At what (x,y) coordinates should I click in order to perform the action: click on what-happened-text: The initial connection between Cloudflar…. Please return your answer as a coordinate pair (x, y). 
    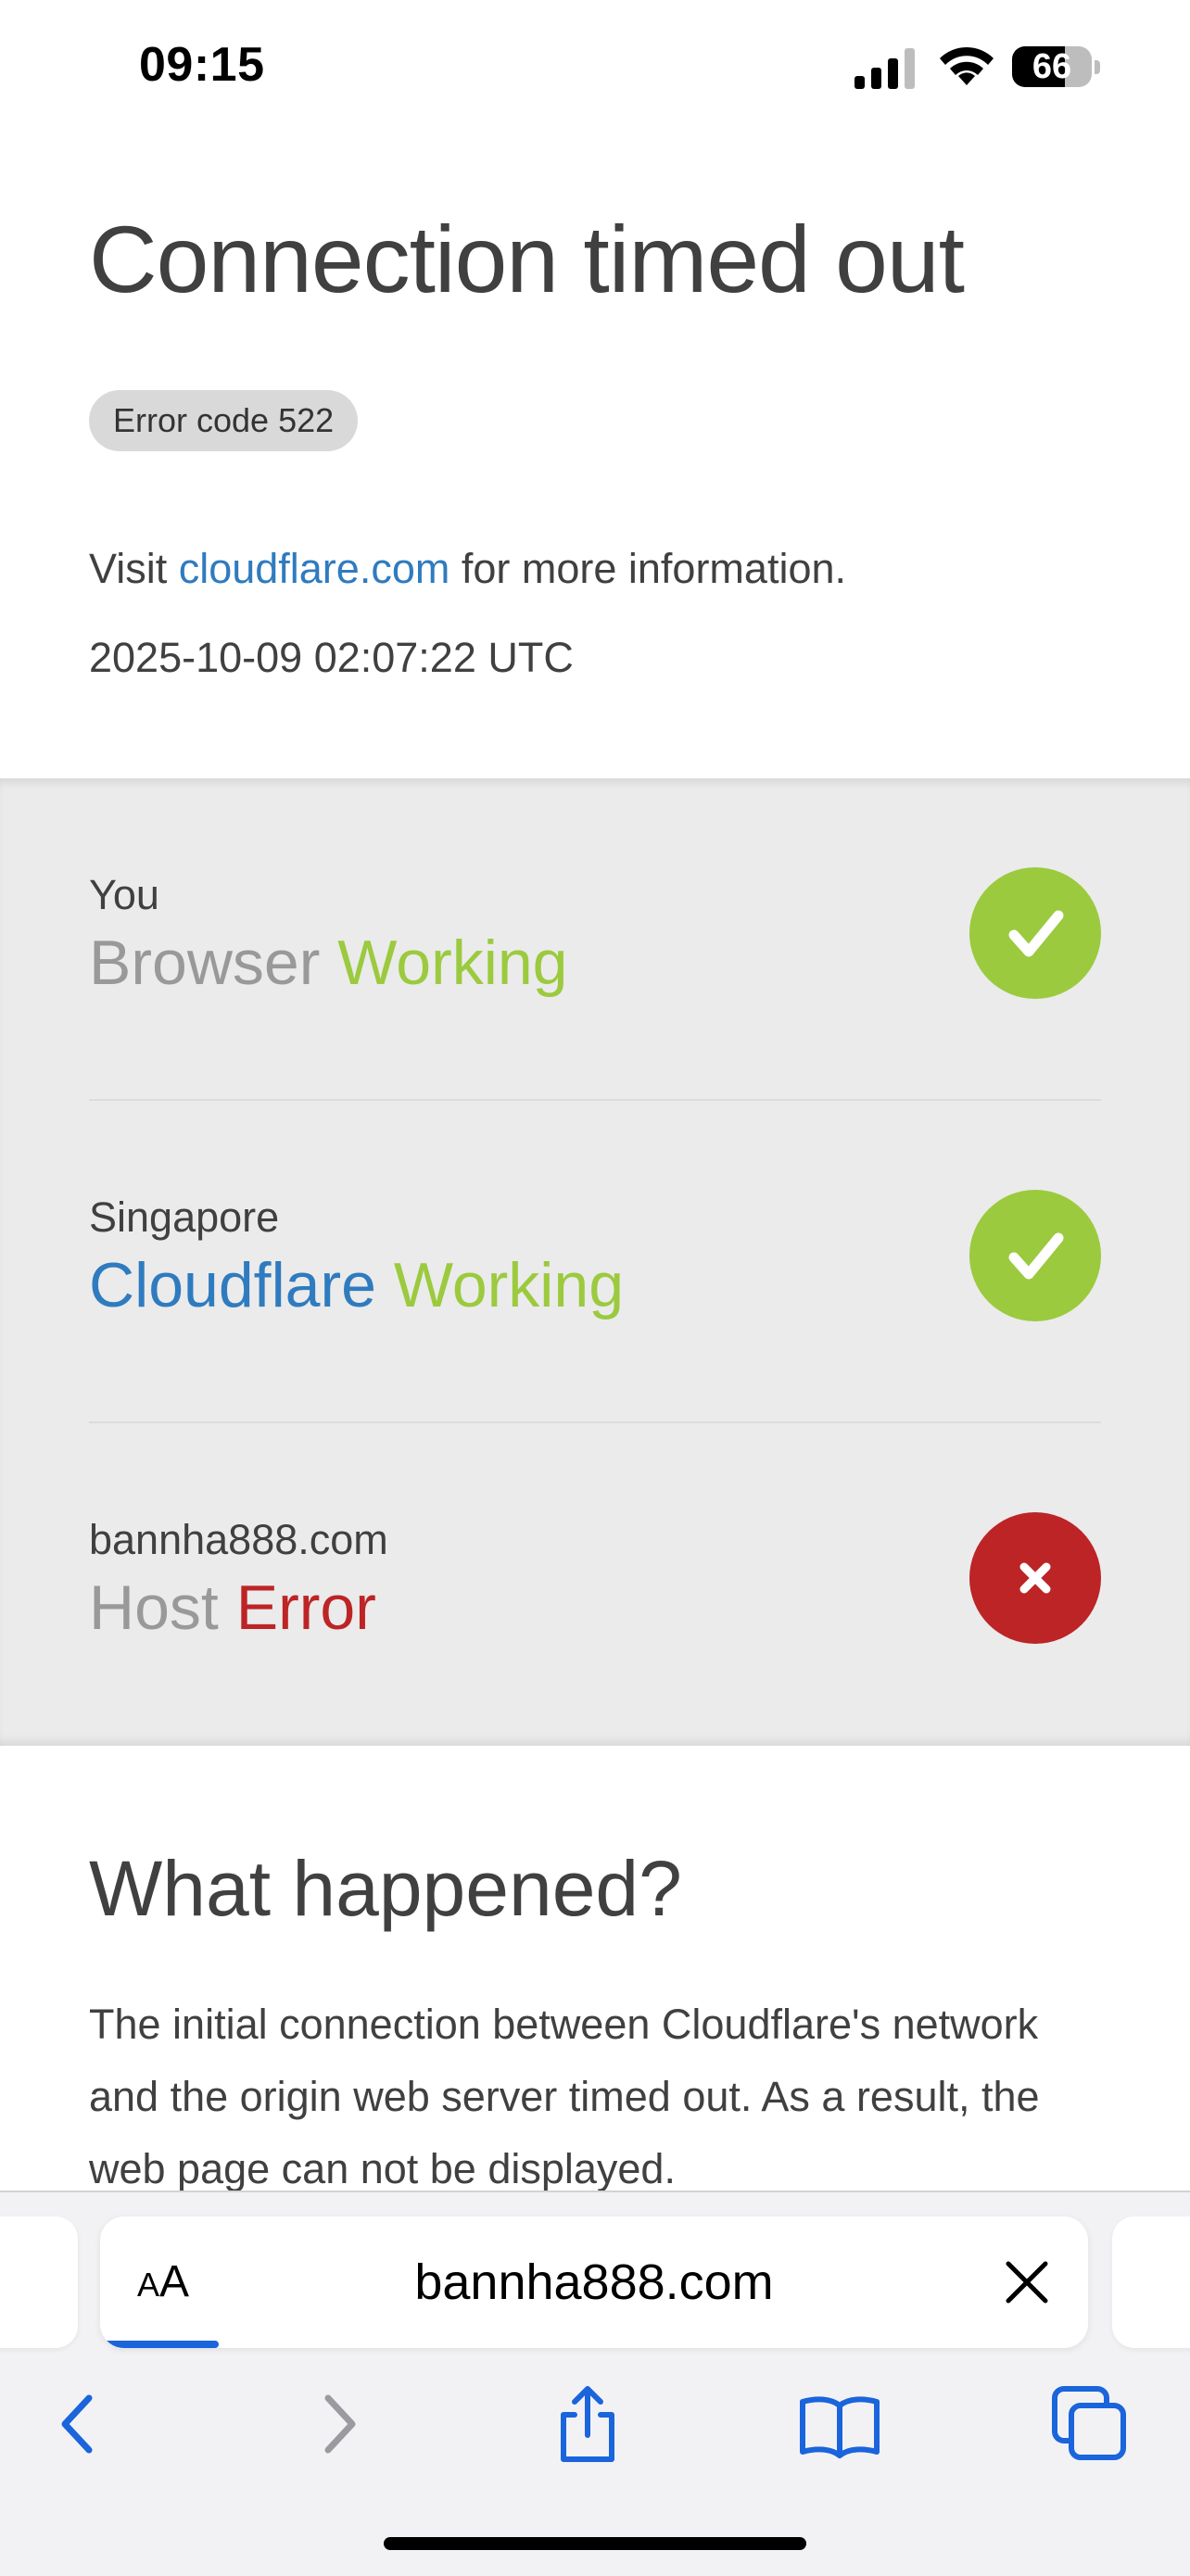
    Looking at the image, I should click on (564, 2096).